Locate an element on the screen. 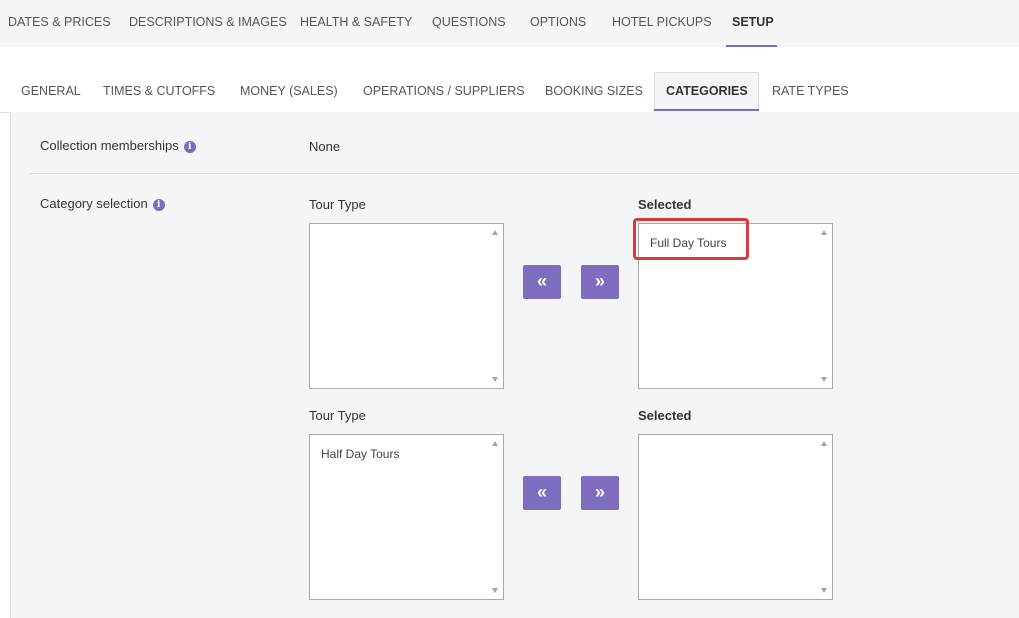 This screenshot has height=618, width=1019. category-selection-label: Category selection is located at coordinates (94, 203).